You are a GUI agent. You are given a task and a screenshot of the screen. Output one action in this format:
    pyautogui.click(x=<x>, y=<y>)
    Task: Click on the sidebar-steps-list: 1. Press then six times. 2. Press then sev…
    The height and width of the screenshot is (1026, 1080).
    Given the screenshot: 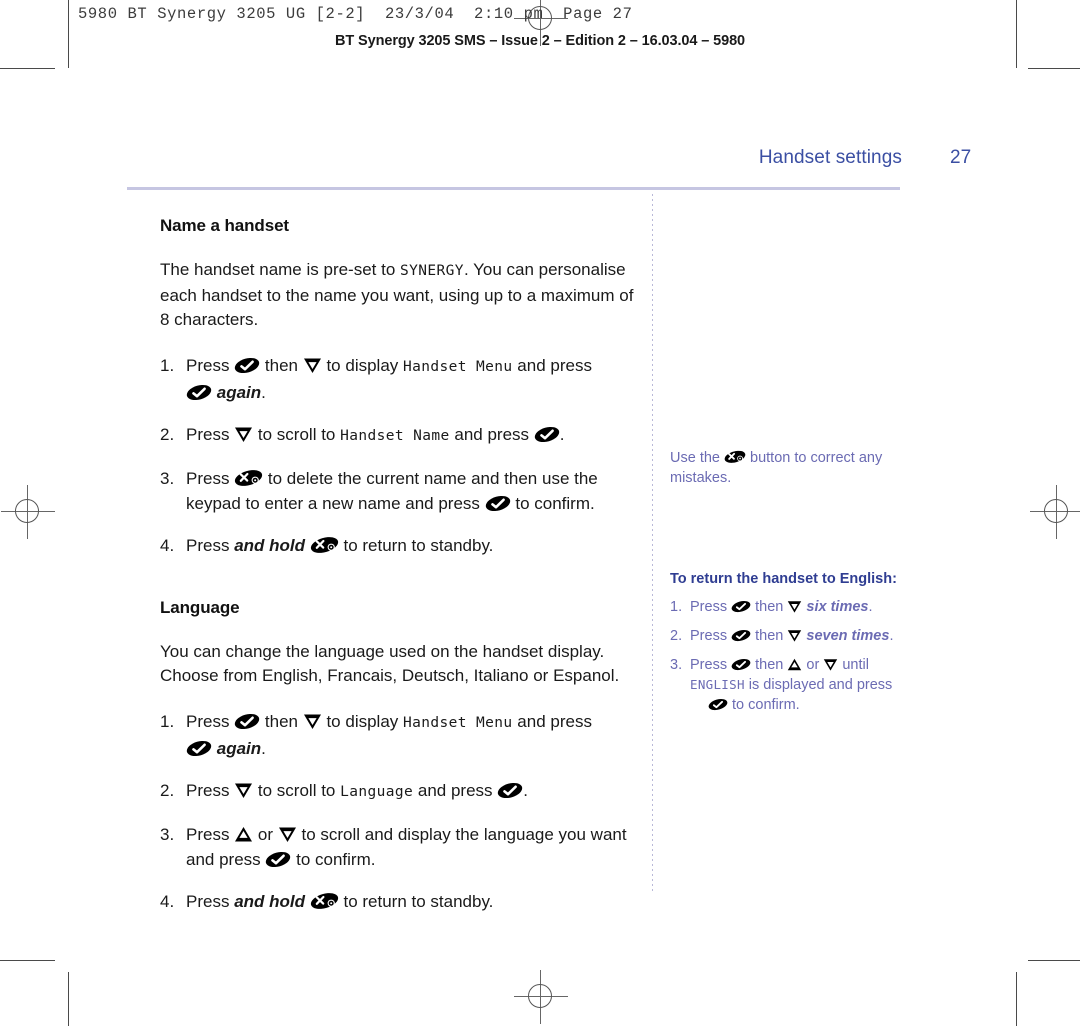 What is the action you would take?
    pyautogui.click(x=795, y=656)
    